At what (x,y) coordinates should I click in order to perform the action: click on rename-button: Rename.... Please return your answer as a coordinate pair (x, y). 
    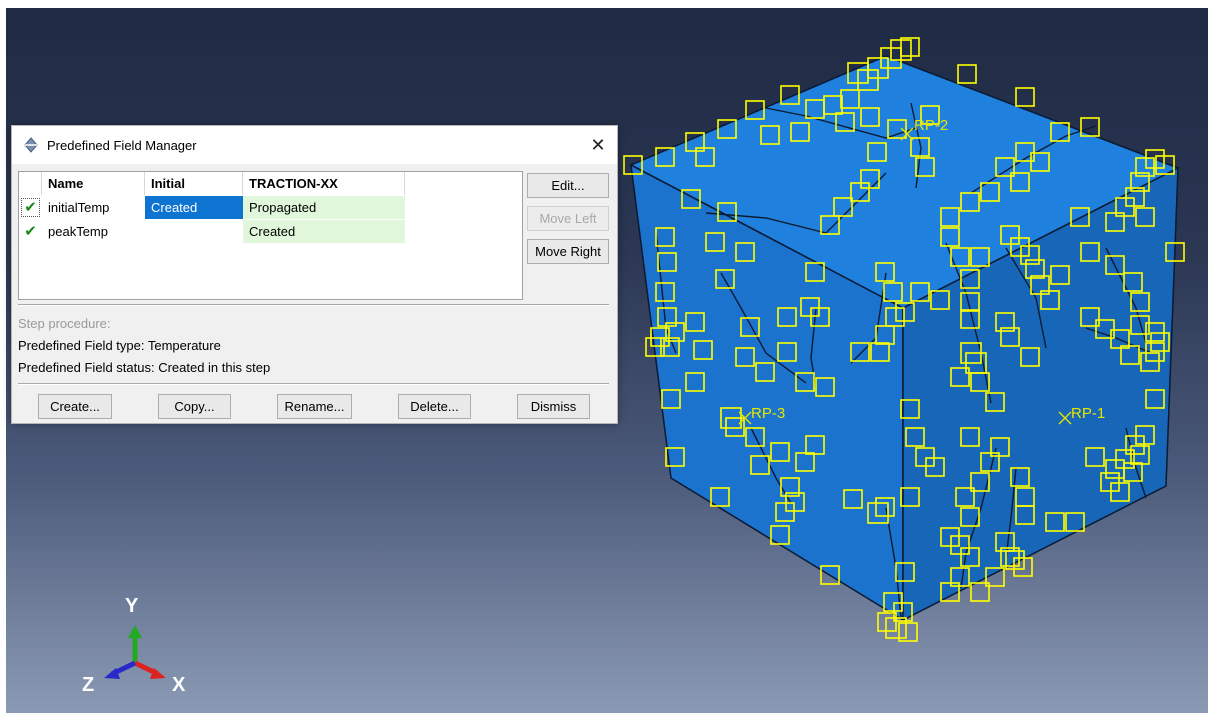
    Looking at the image, I should click on (314, 406).